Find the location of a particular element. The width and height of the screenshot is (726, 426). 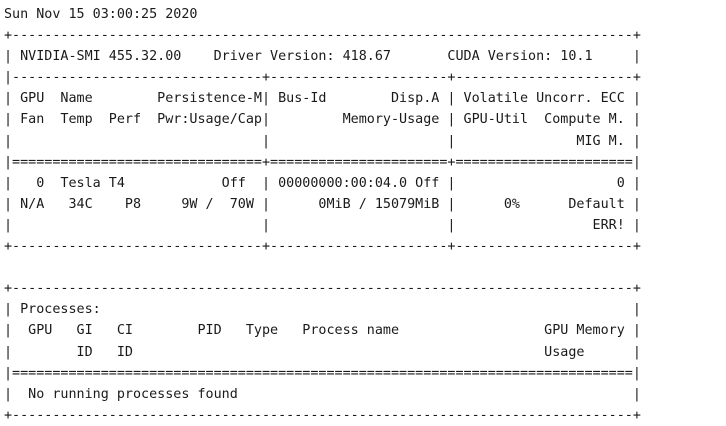

no-processes-row: | No running processes found | is located at coordinates (322, 394).